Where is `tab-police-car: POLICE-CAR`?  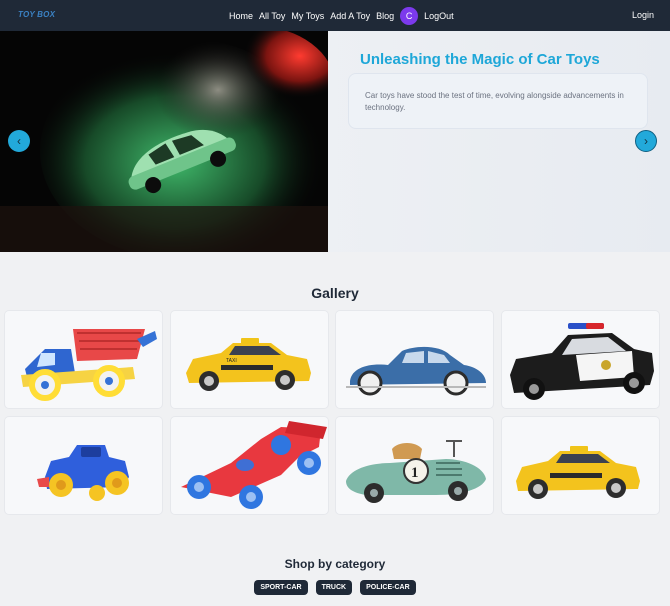 tab-police-car: POLICE-CAR is located at coordinates (388, 587).